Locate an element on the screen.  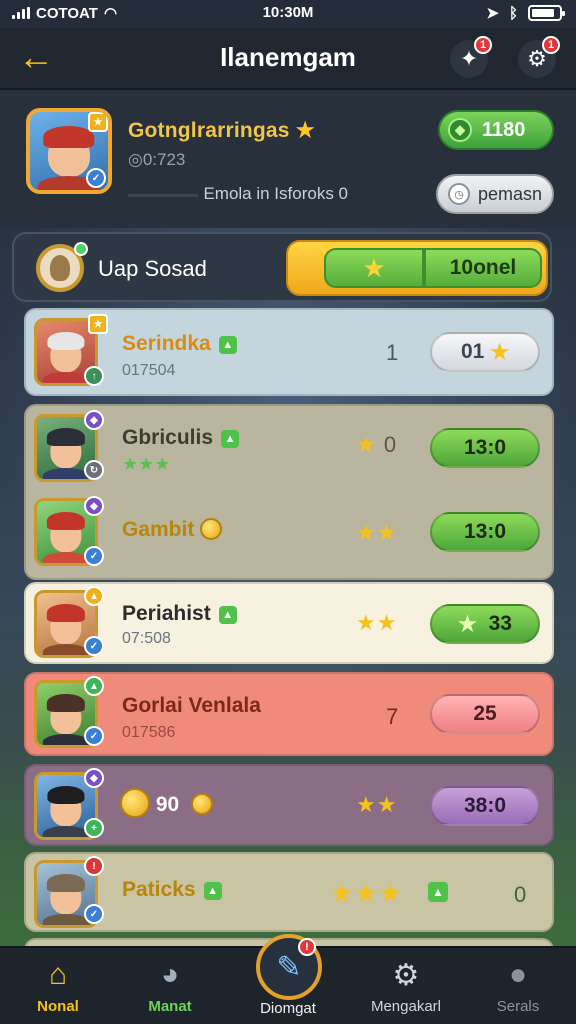
status-right: ➤ ᛒ is located at coordinates (525, 13).